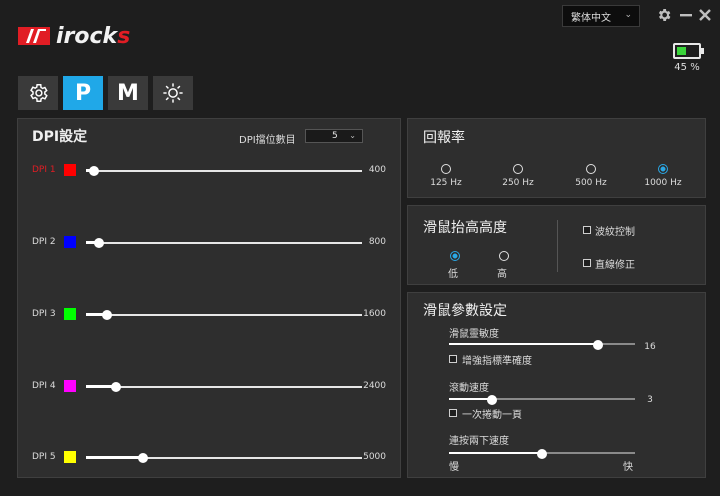 This screenshot has width=720, height=496. Describe the element at coordinates (491, 400) in the screenshot. I see `scroll-speed-knob` at that location.